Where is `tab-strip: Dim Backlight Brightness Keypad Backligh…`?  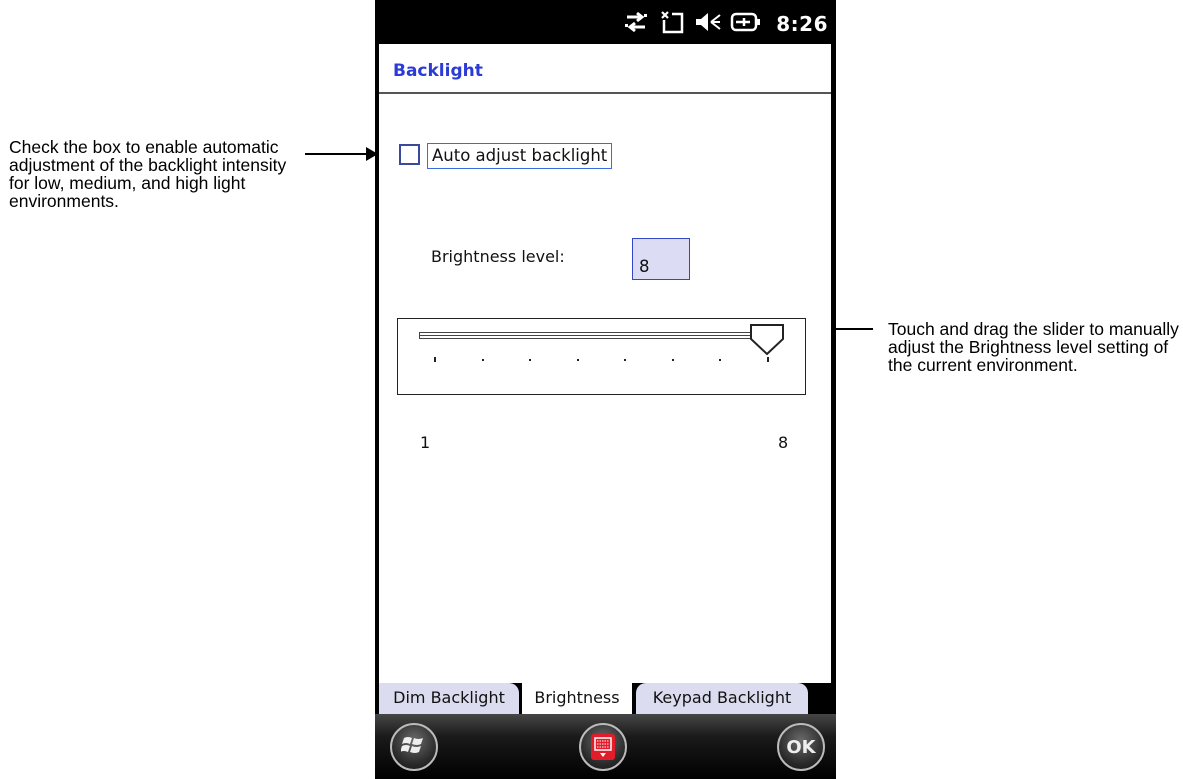
tab-strip: Dim Backlight Brightness Keypad Backligh… is located at coordinates (605, 698).